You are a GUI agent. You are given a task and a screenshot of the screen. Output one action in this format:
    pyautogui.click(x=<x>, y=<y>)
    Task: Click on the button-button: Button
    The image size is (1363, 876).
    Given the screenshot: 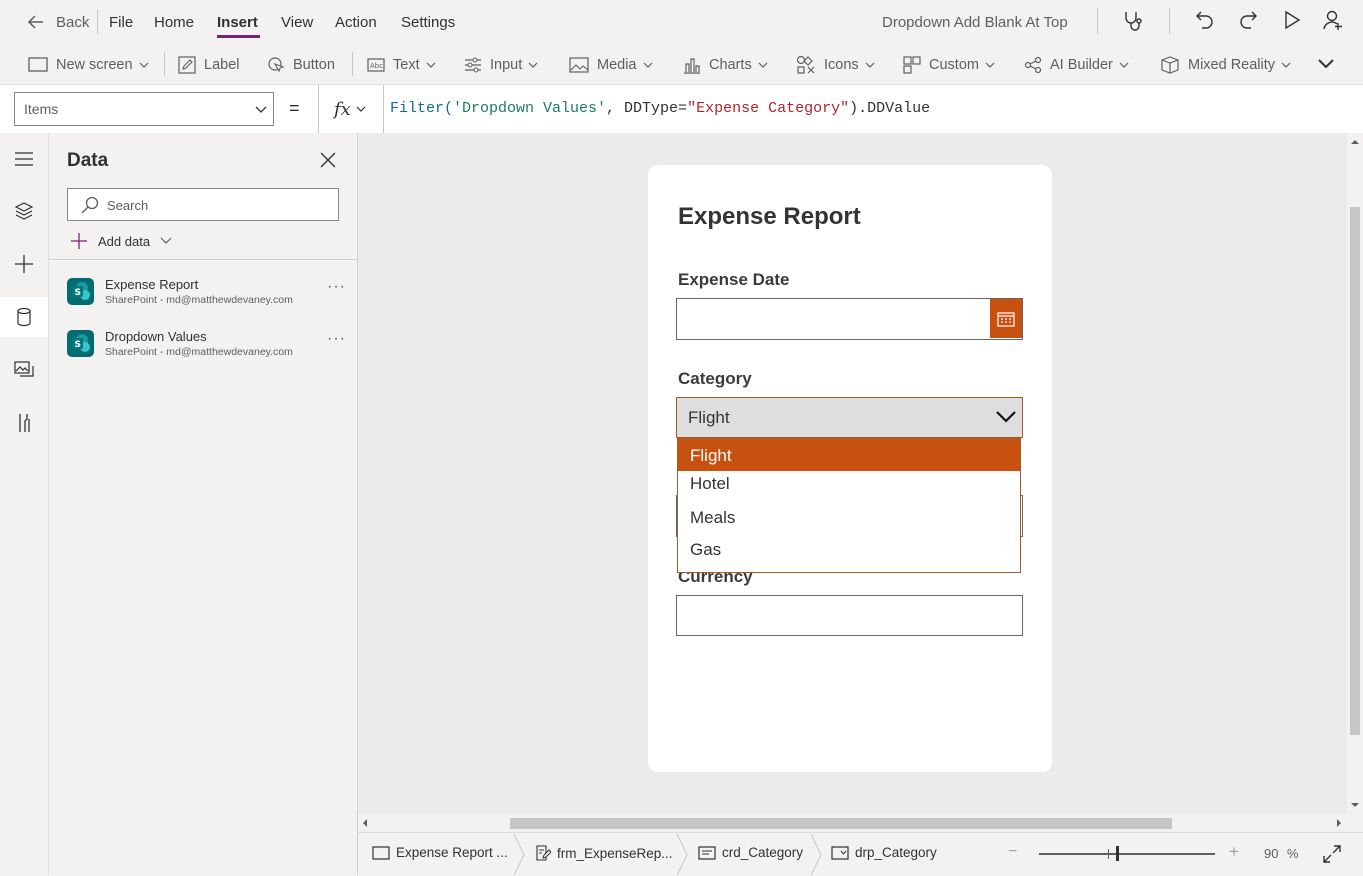 What is the action you would take?
    pyautogui.click(x=301, y=65)
    